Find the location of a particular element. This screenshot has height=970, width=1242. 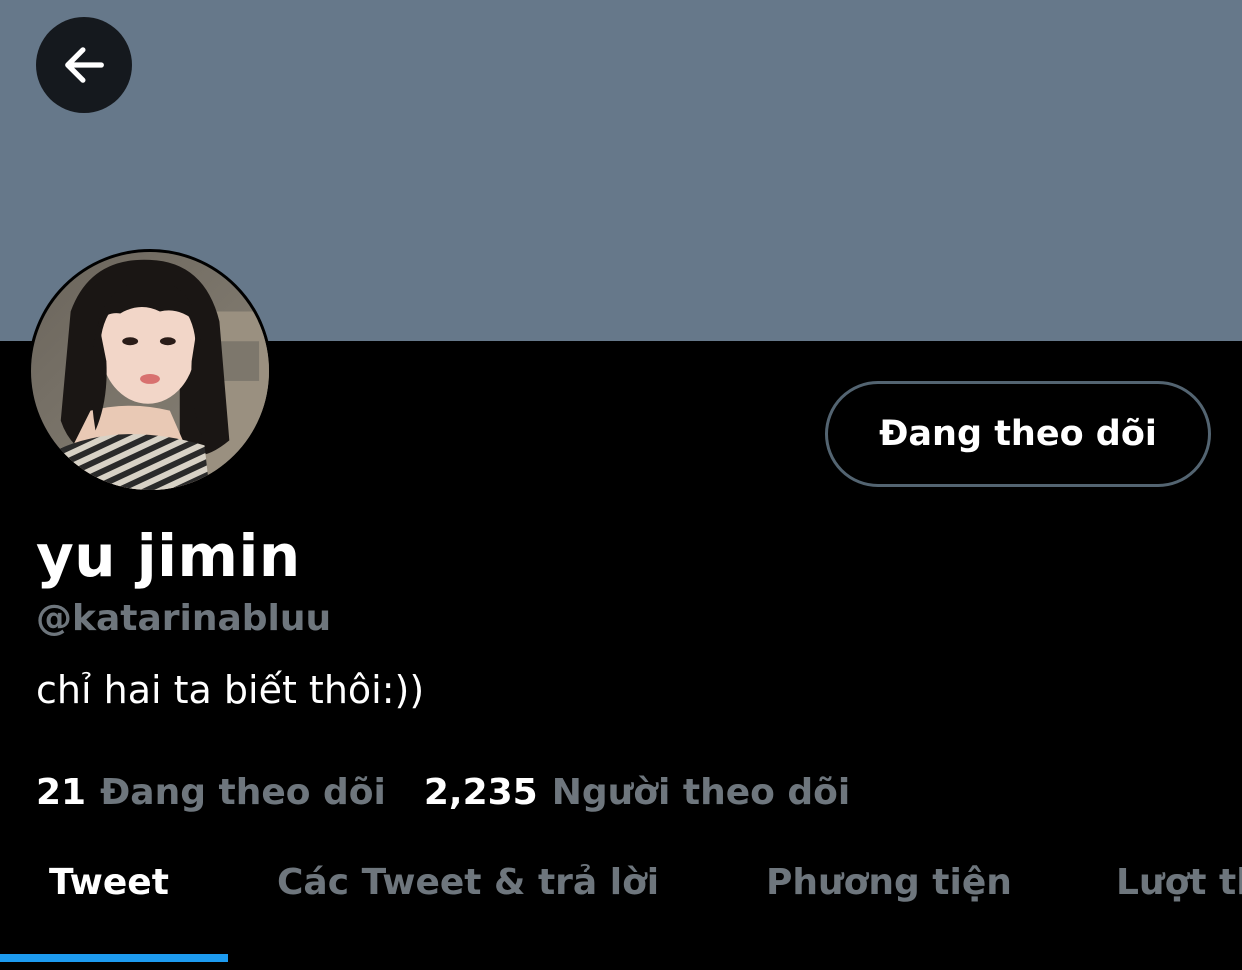

profile-photo is located at coordinates (150, 371).